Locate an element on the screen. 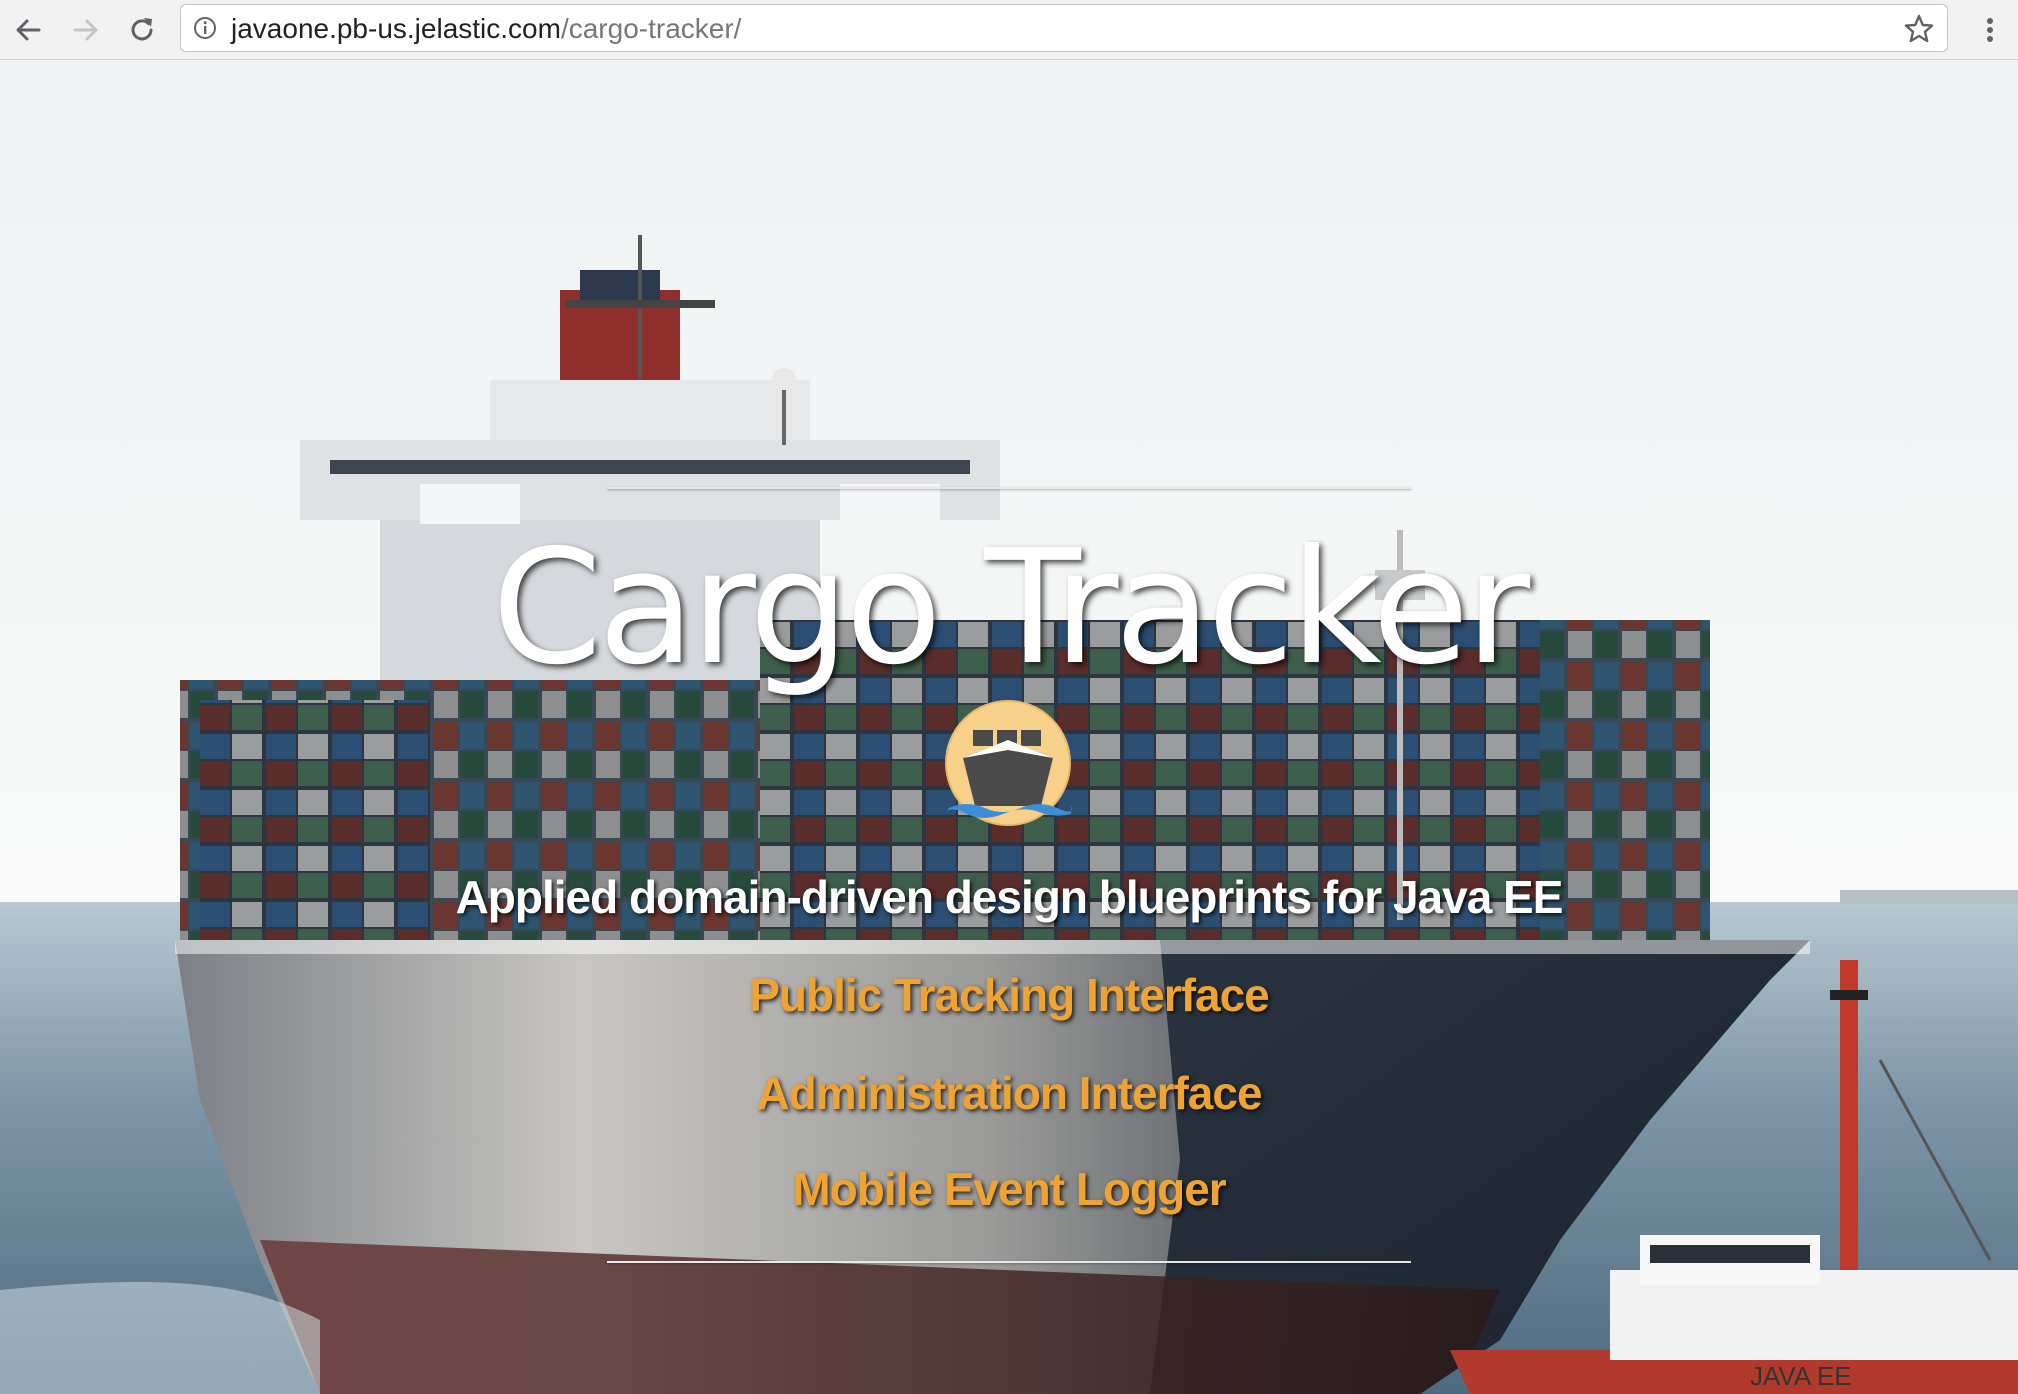 The height and width of the screenshot is (1394, 2018). browser-menu-button is located at coordinates (1990, 30).